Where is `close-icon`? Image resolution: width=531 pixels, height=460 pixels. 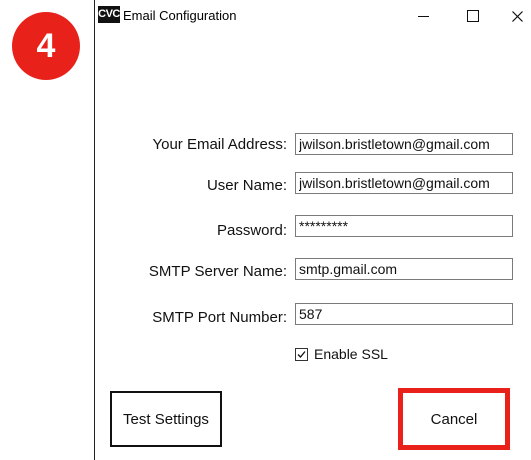 close-icon is located at coordinates (517, 16).